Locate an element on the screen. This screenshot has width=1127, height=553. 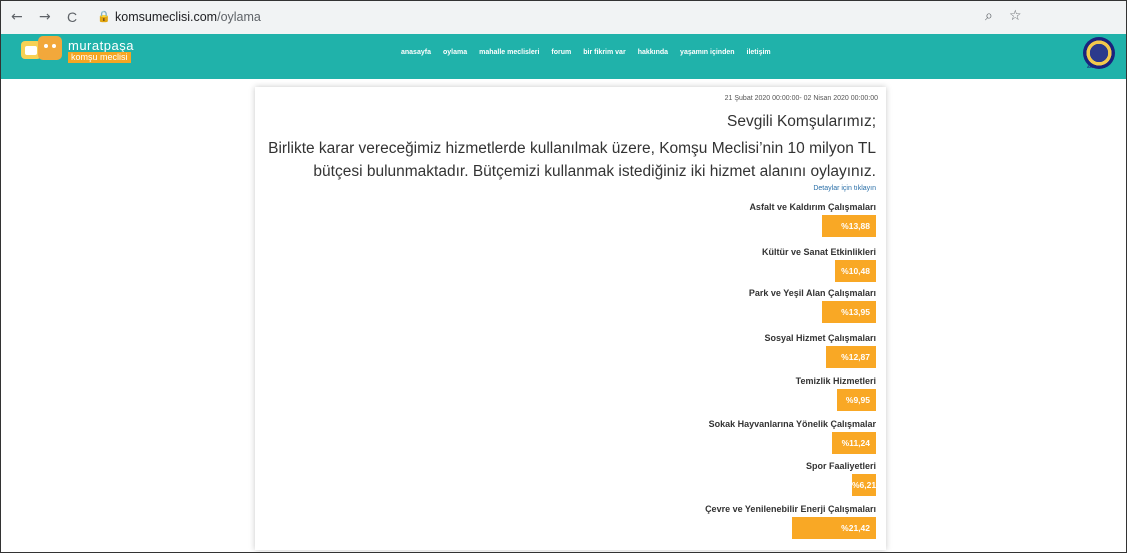
nav-bir-fikrim-var: bir fikrim var is located at coordinates (604, 52).